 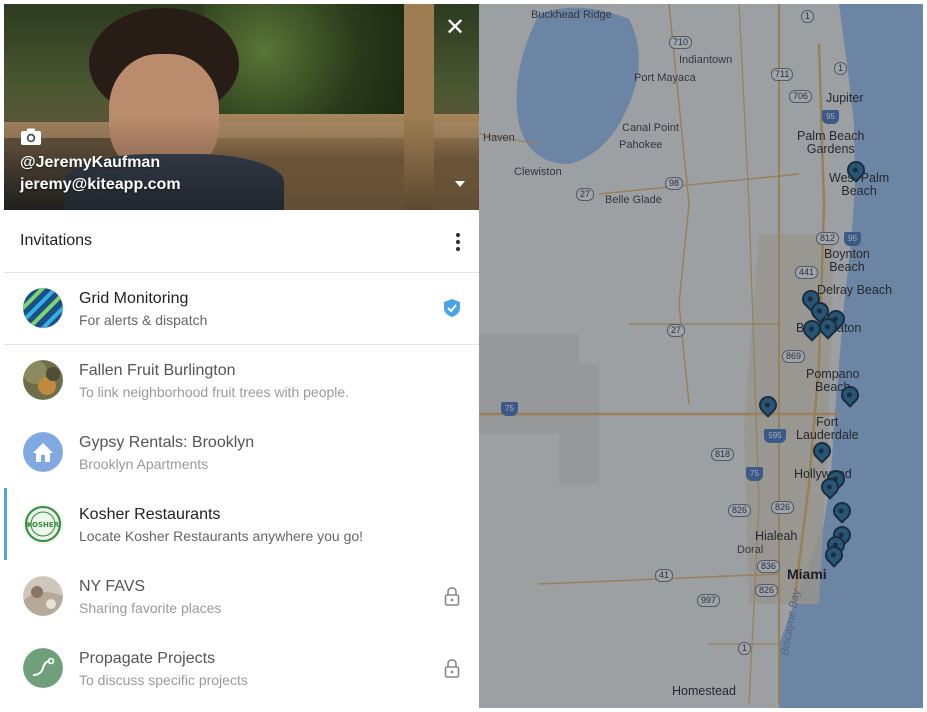 What do you see at coordinates (847, 260) in the screenshot?
I see `place-boynton-beach: Boynton Beach` at bounding box center [847, 260].